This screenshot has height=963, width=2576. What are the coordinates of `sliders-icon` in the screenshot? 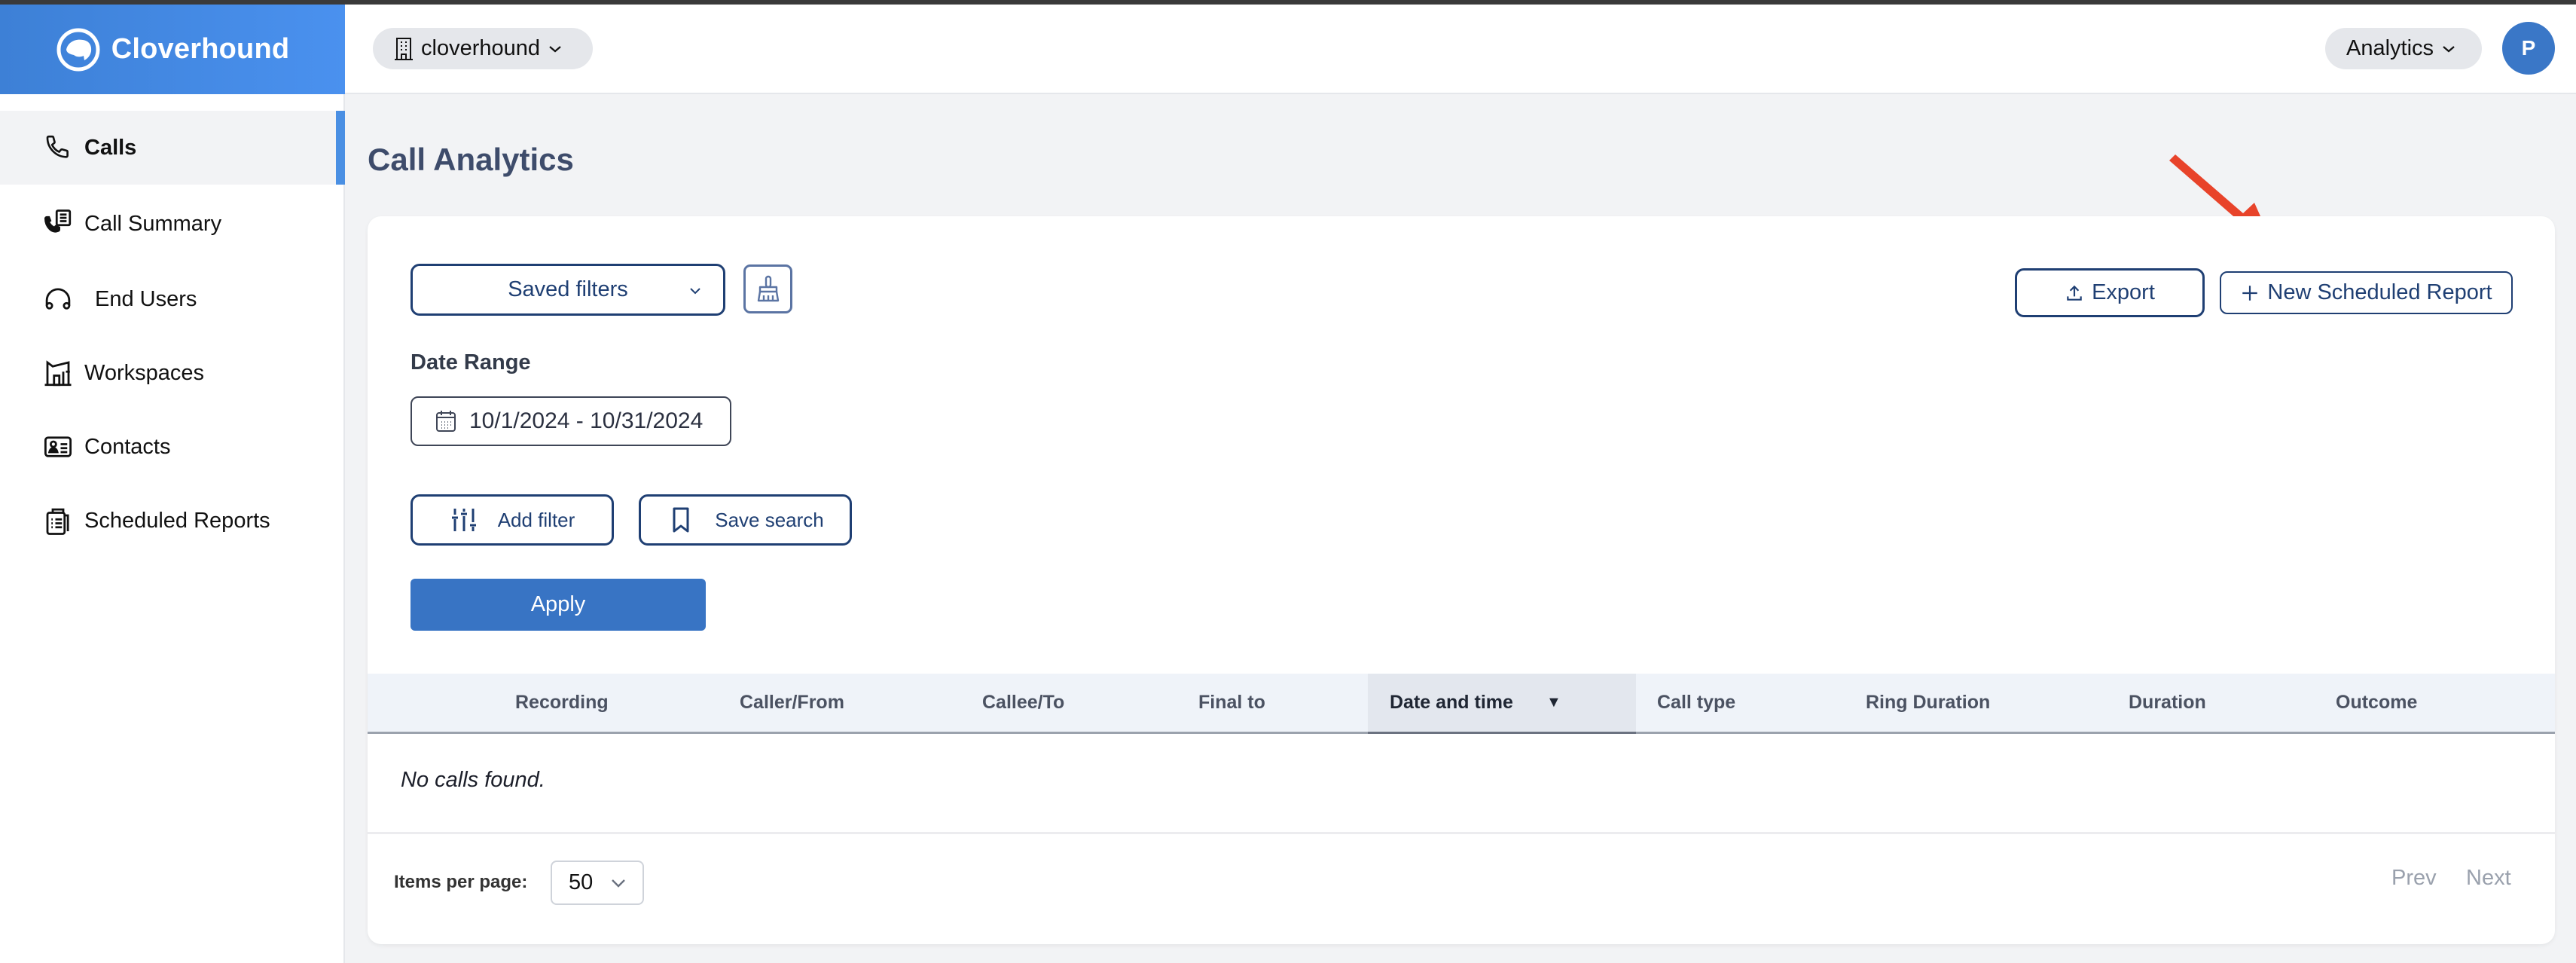 It's located at (464, 520).